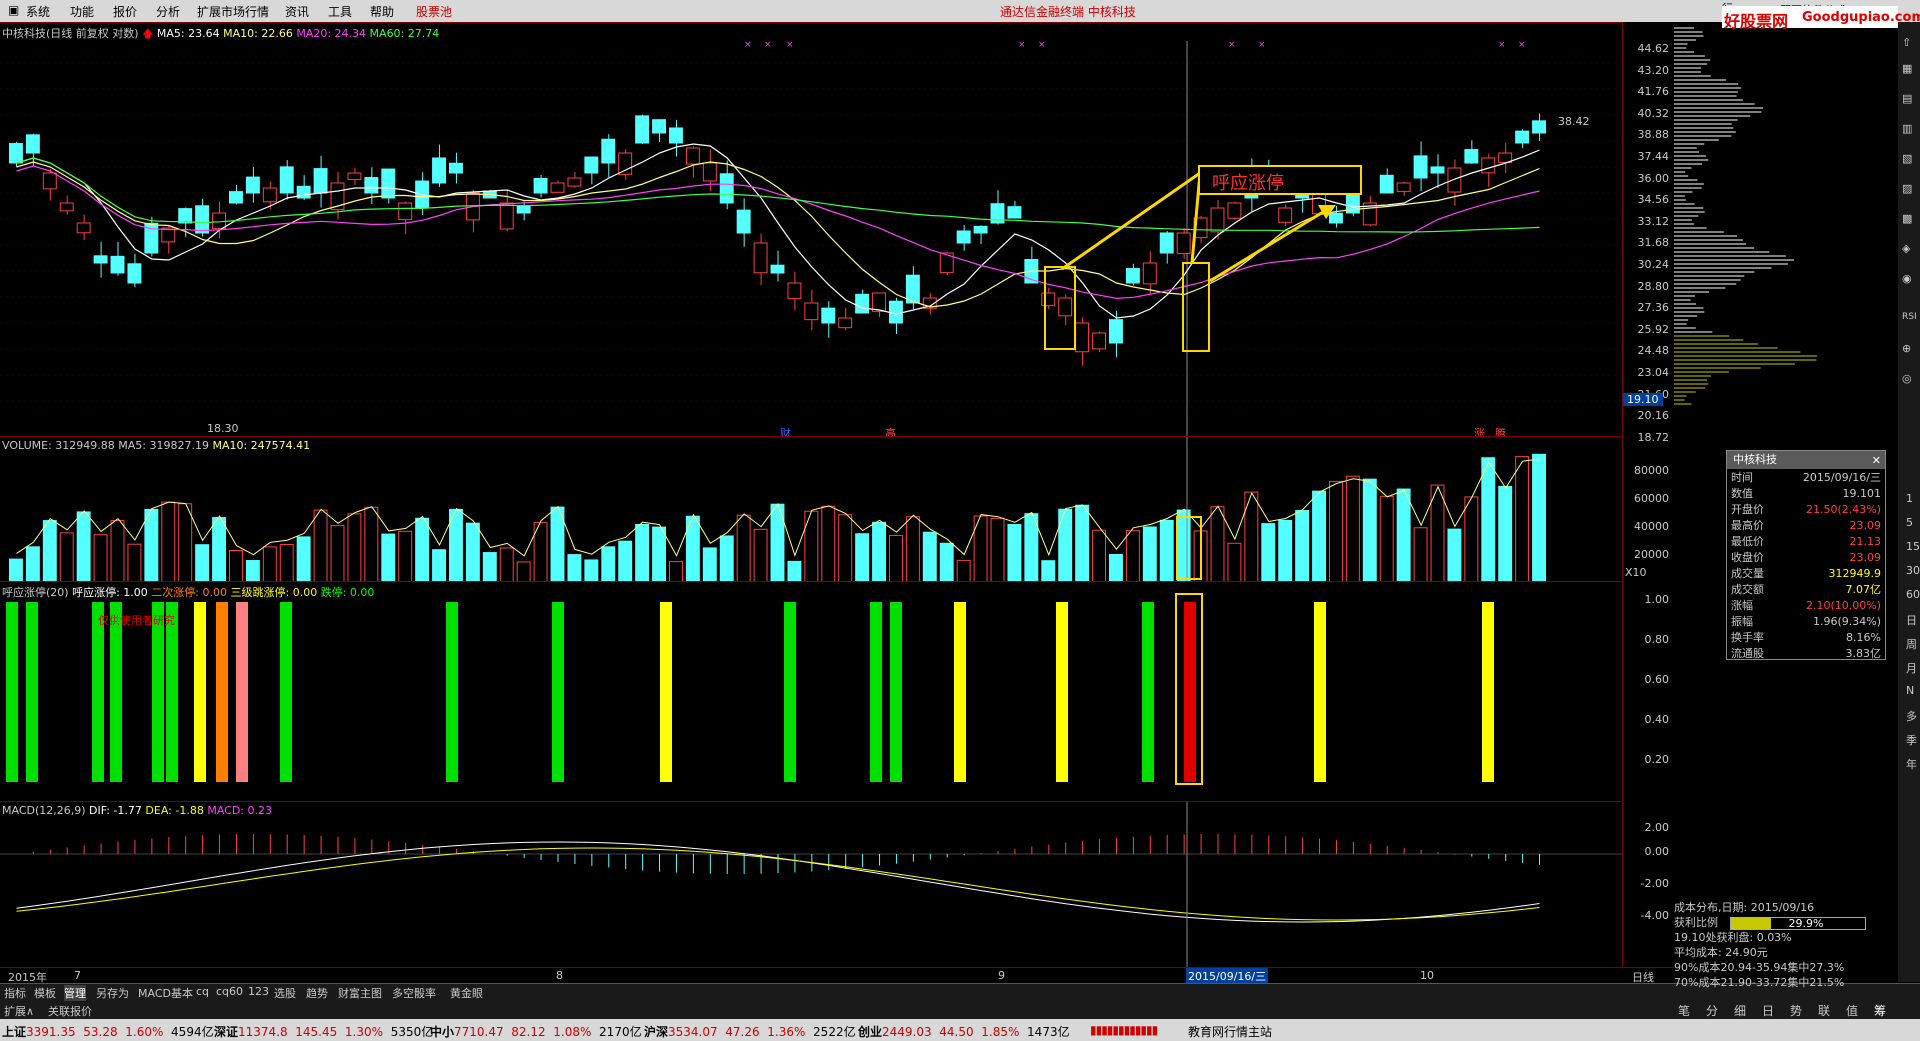  I want to click on menu-info: 资讯, so click(297, 11).